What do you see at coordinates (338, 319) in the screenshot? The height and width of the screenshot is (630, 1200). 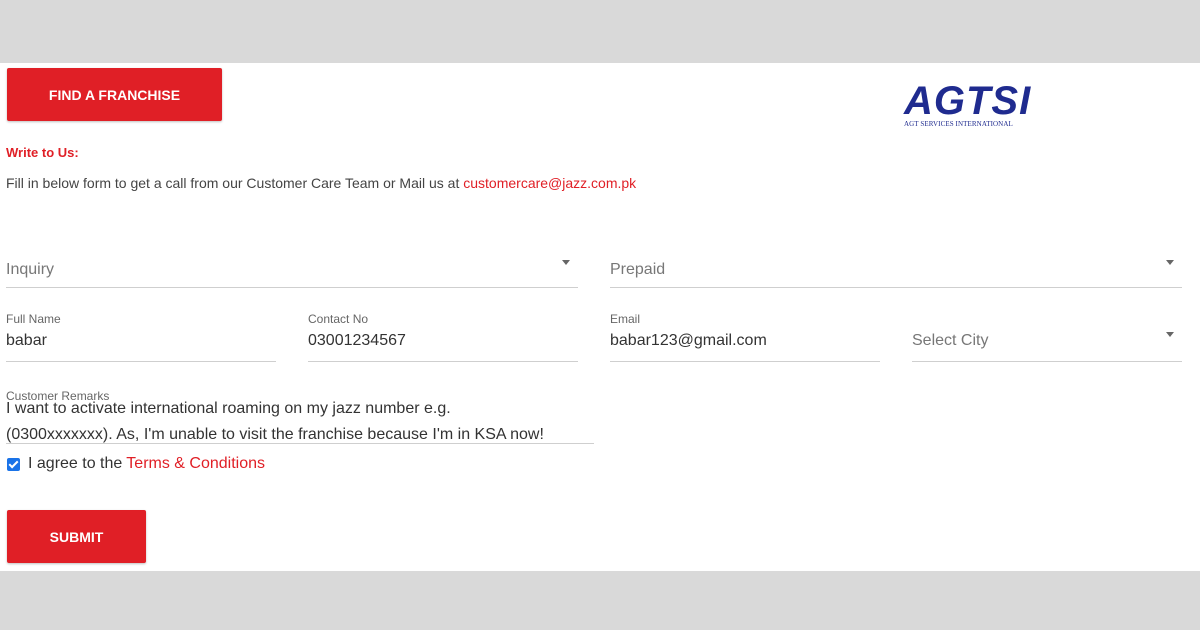 I see `contact-no-label: Contact No` at bounding box center [338, 319].